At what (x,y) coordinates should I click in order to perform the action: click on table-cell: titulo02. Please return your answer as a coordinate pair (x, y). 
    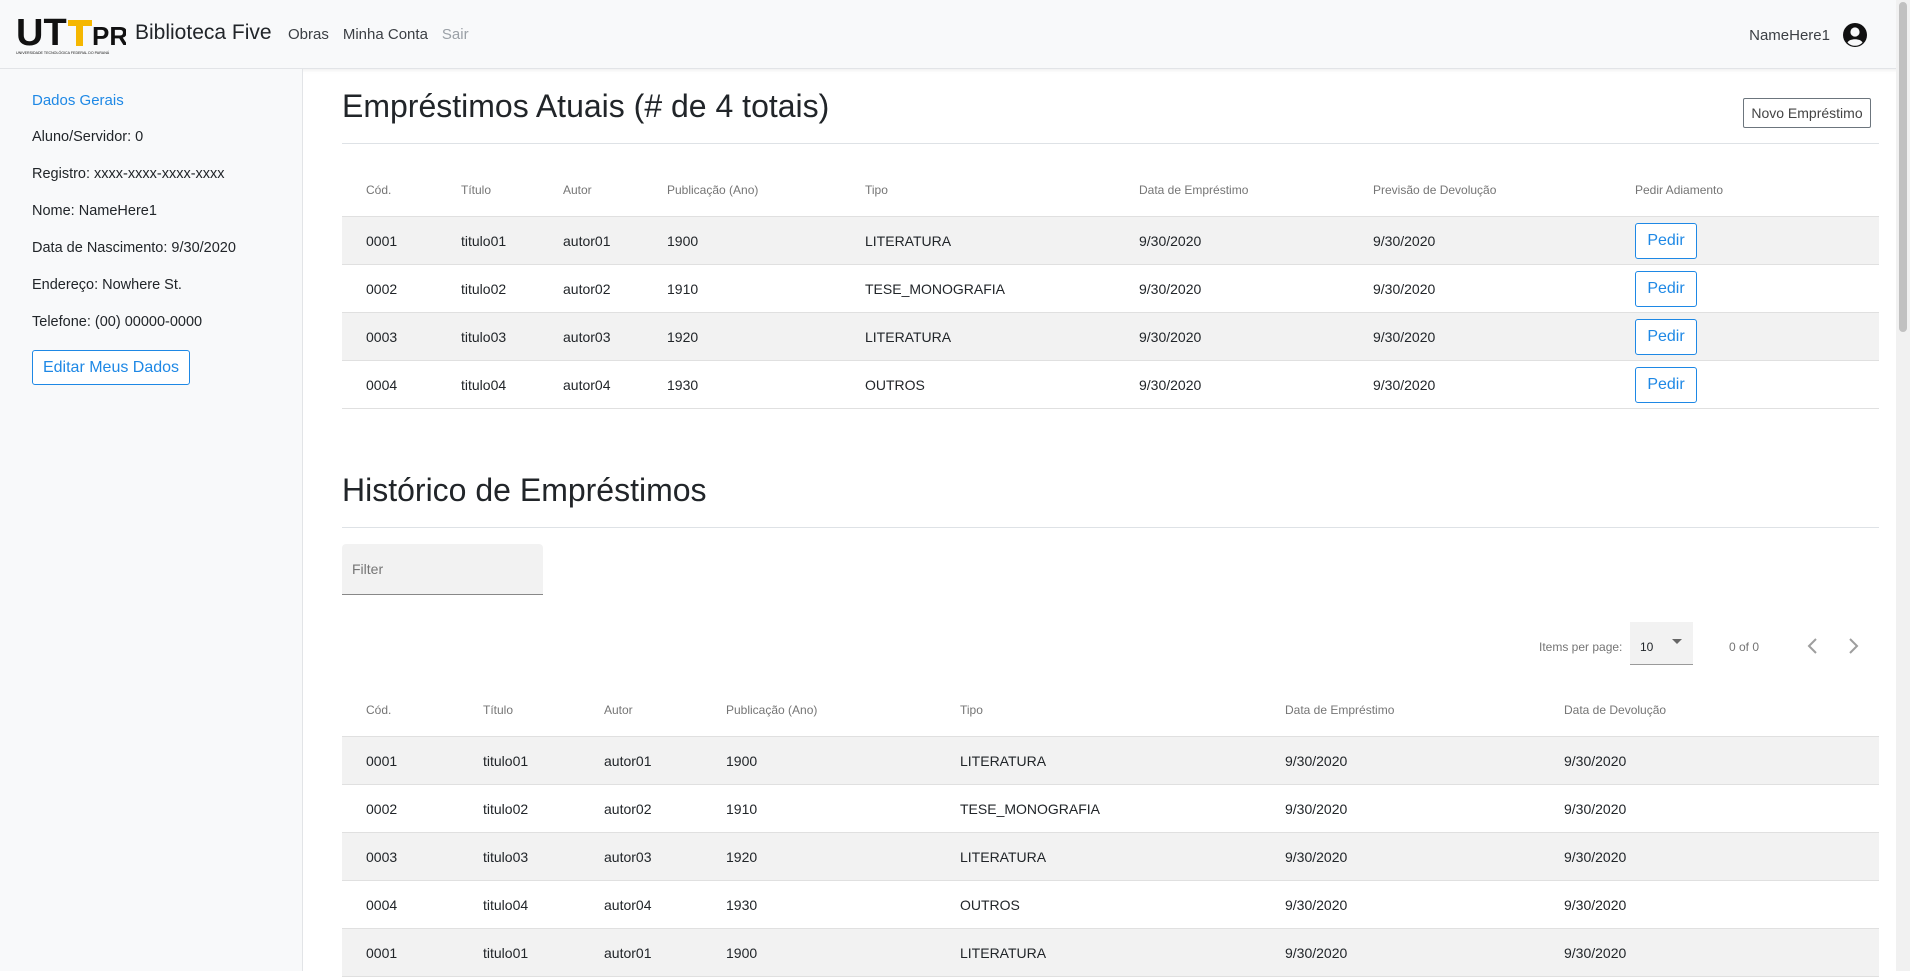
    Looking at the image, I should click on (484, 288).